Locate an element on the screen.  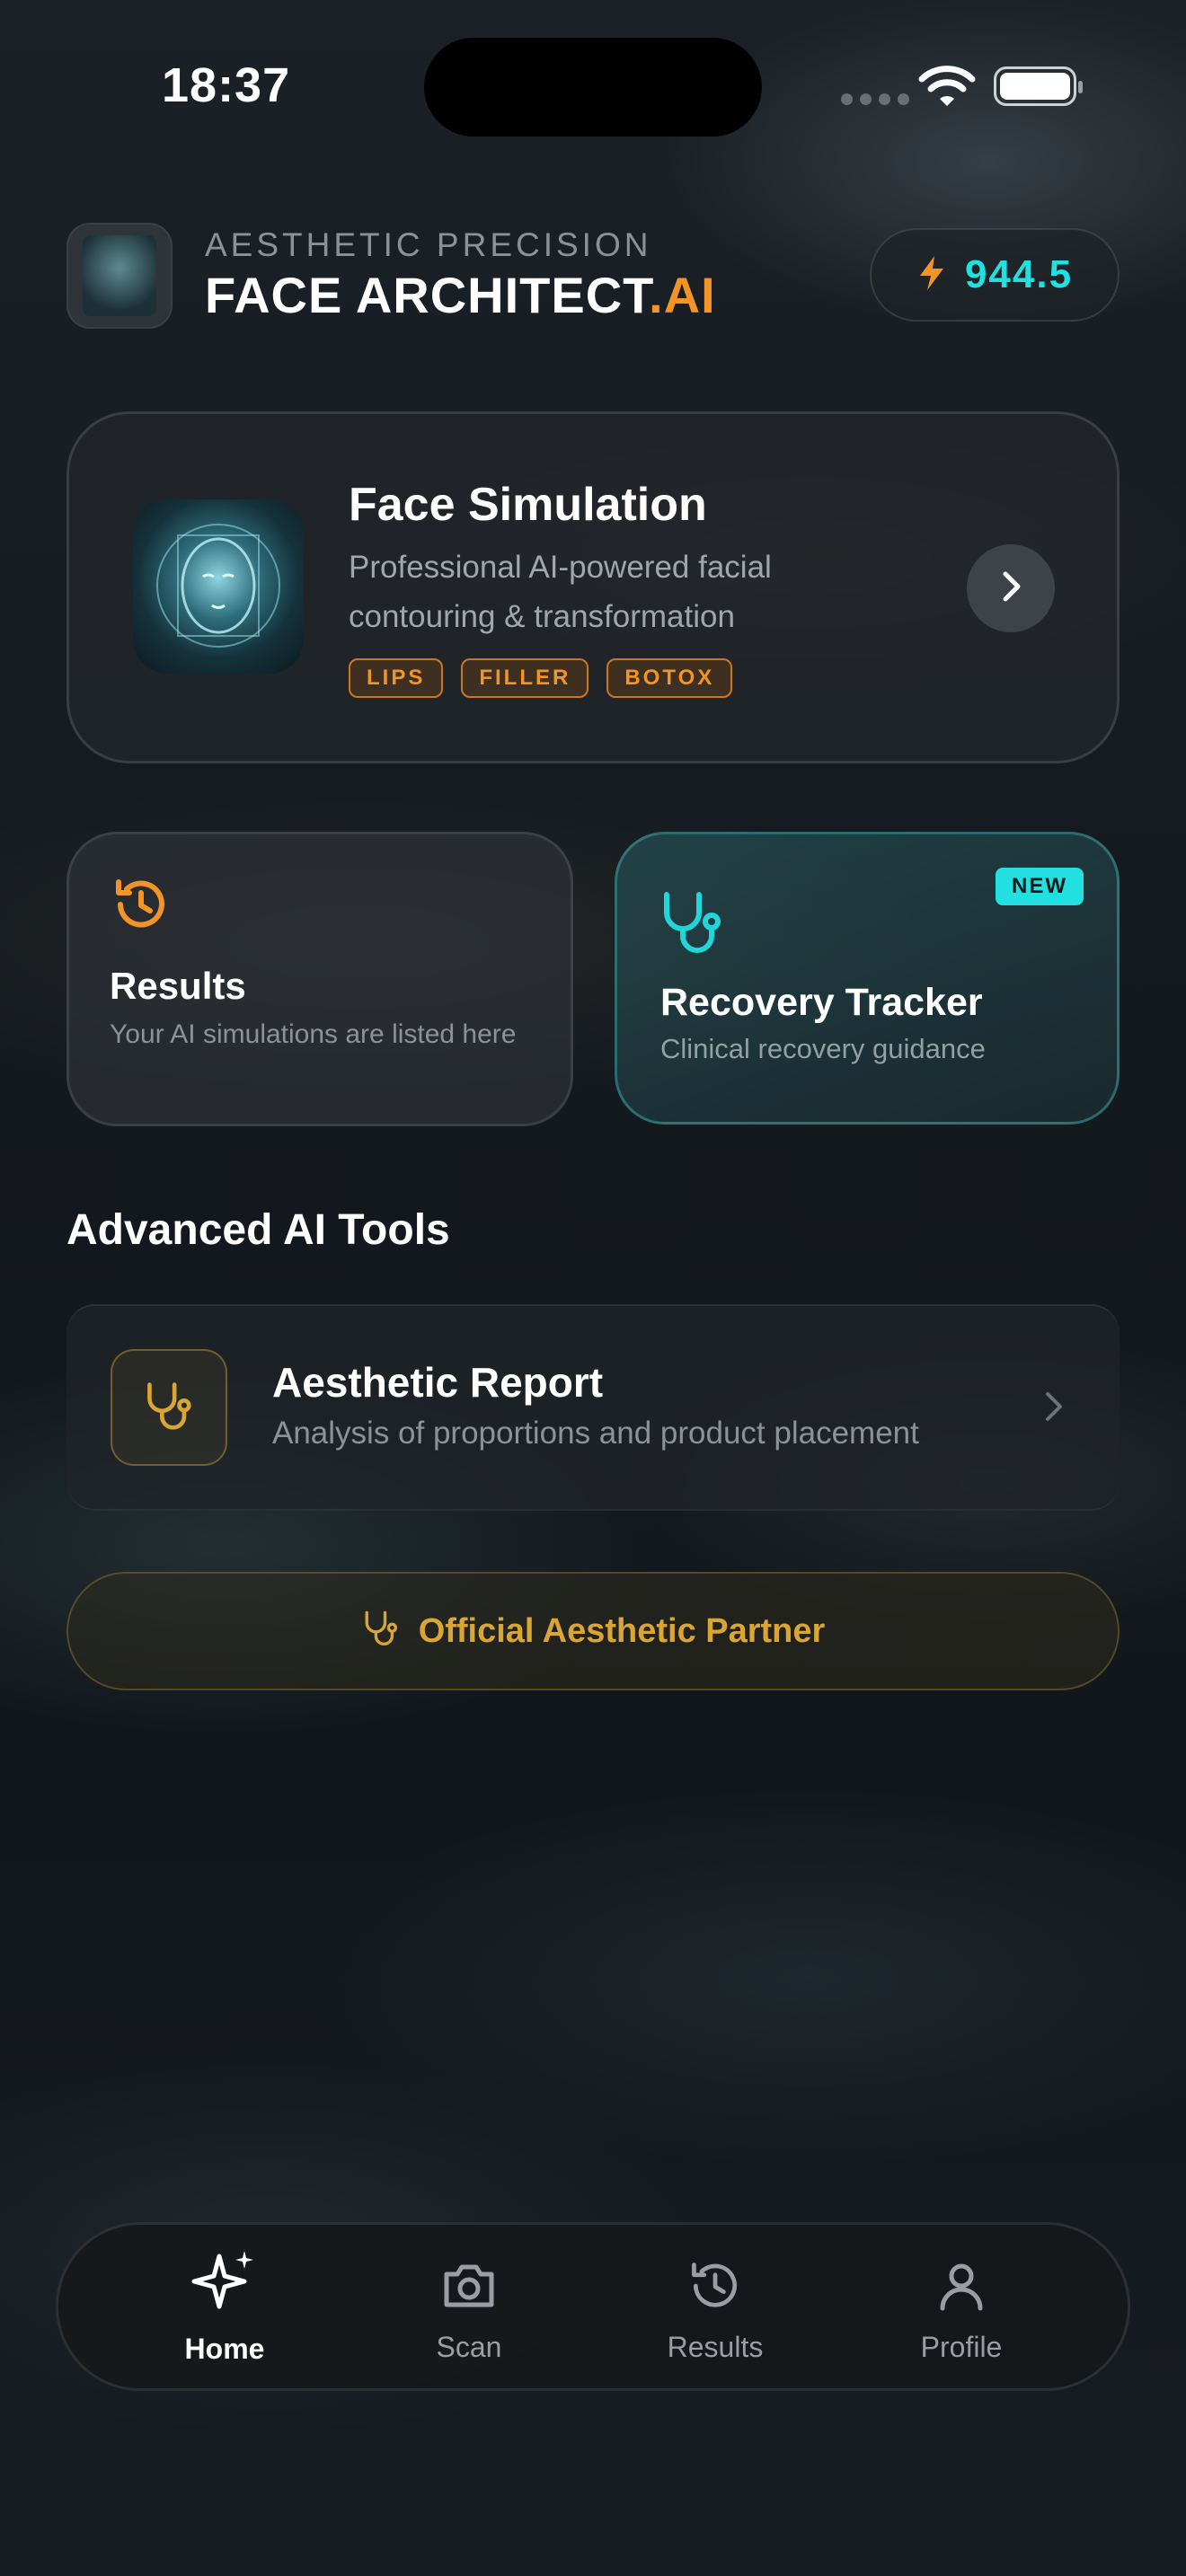
app-logo is located at coordinates (119, 276).